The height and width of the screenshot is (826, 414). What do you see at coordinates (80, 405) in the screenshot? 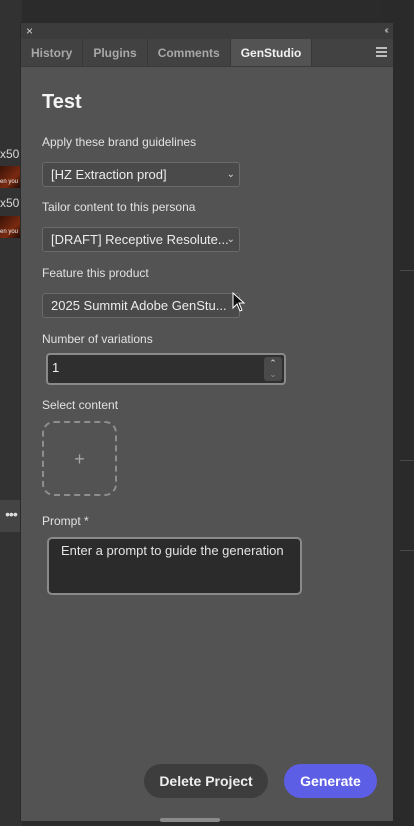
I see `select-content-label: Select content` at bounding box center [80, 405].